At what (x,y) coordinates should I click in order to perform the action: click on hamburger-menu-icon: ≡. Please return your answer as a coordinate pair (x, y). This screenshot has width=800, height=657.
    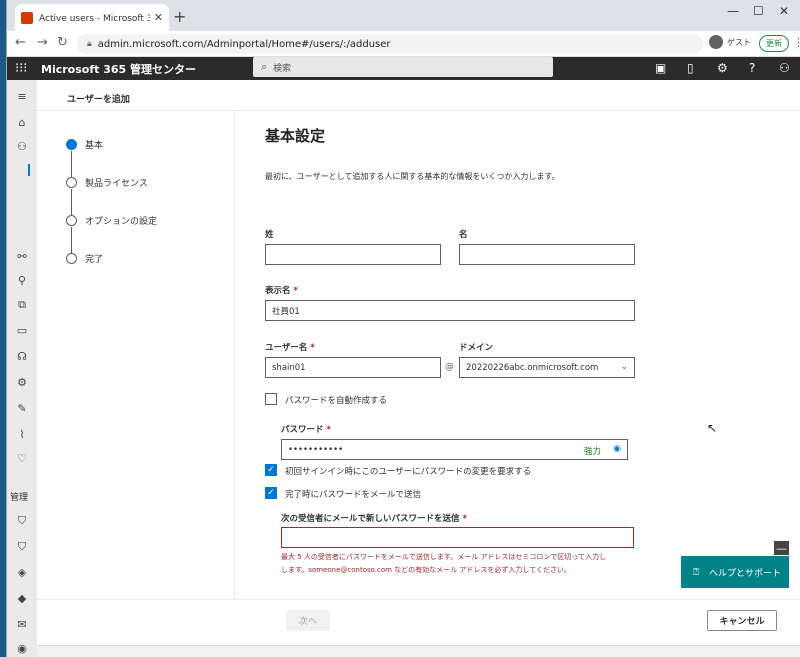
    Looking at the image, I should click on (22, 96).